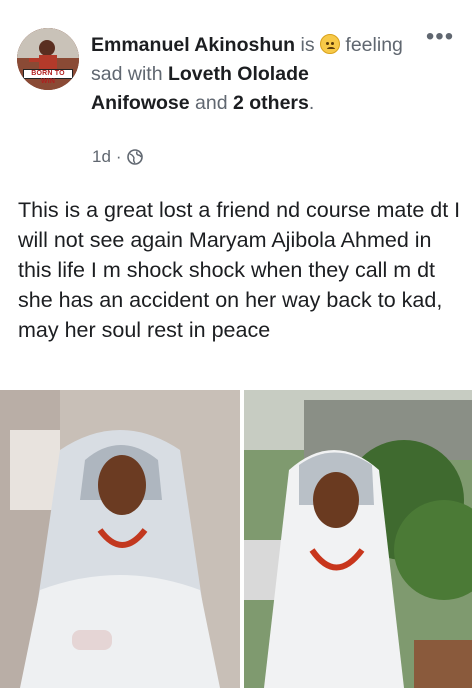 The image size is (472, 688). Describe the element at coordinates (311, 103) in the screenshot. I see `period-text: .` at that location.